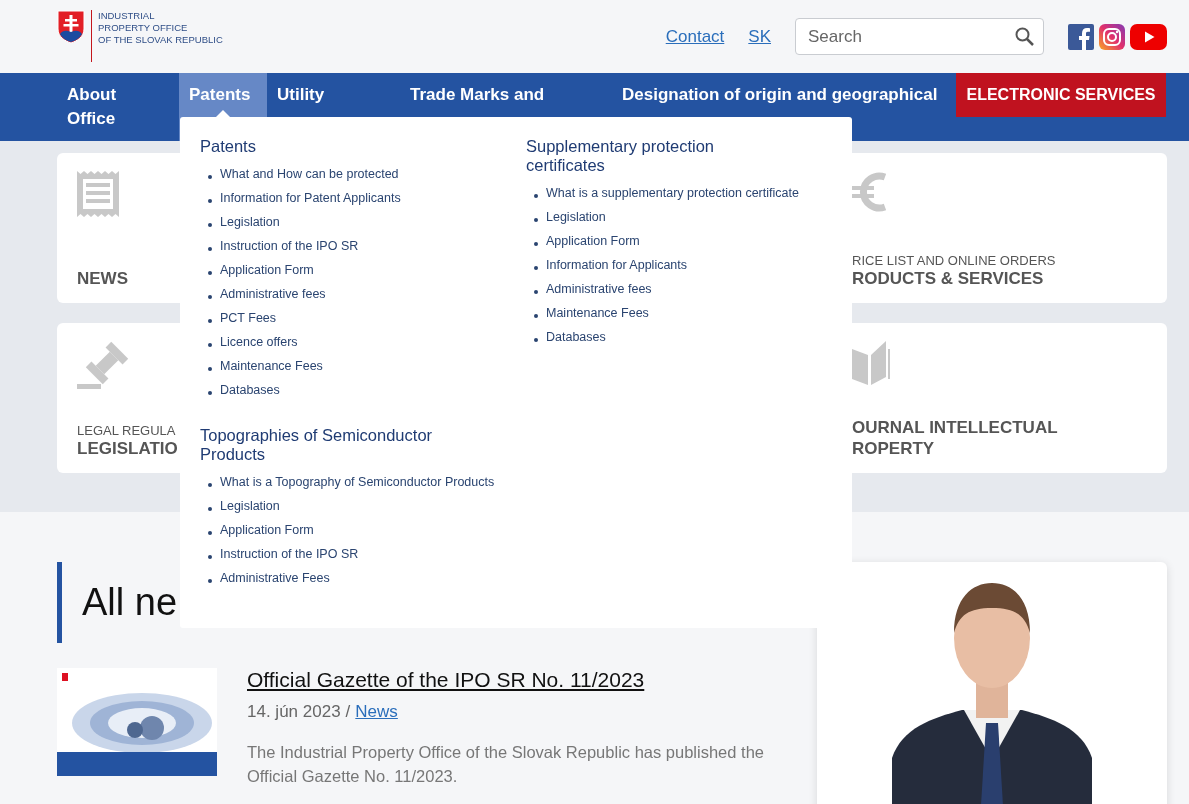 Image resolution: width=1189 pixels, height=804 pixels. Describe the element at coordinates (126, 430) in the screenshot. I see `tile-subtitle: LEGAL REGULA` at that location.